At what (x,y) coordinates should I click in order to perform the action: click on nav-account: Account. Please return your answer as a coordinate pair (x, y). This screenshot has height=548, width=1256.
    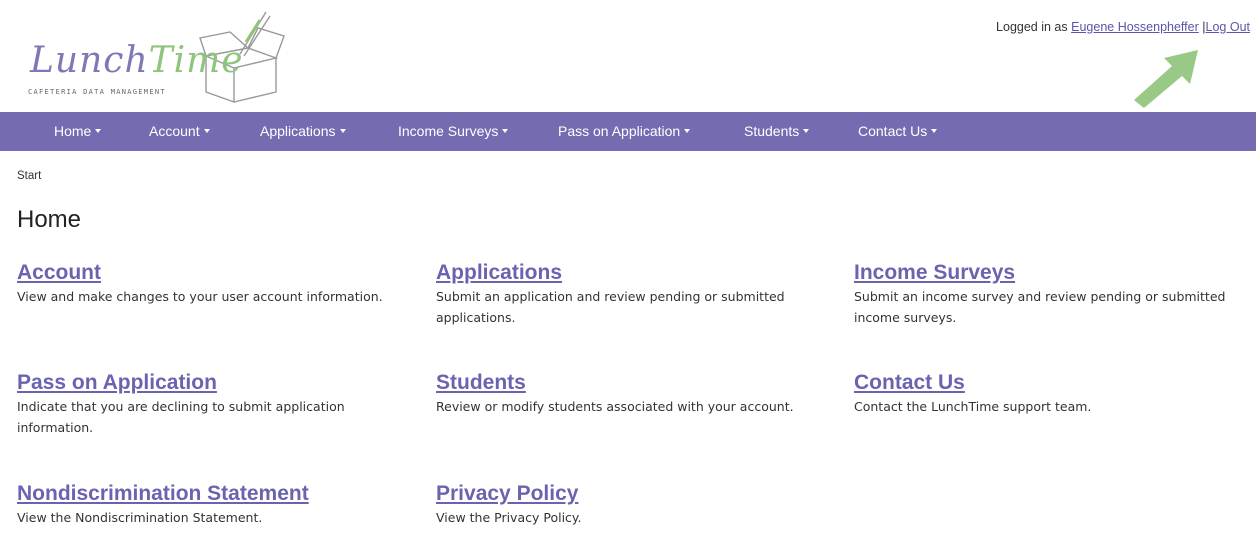
    Looking at the image, I should click on (179, 131).